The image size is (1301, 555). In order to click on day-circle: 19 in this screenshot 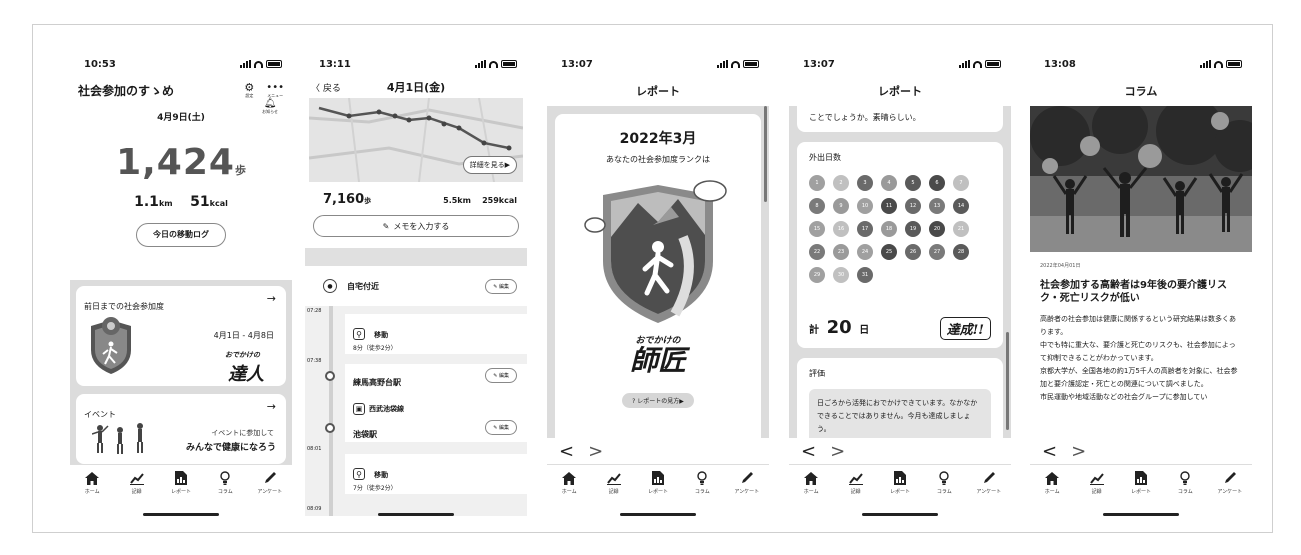, I will do `click(913, 229)`.